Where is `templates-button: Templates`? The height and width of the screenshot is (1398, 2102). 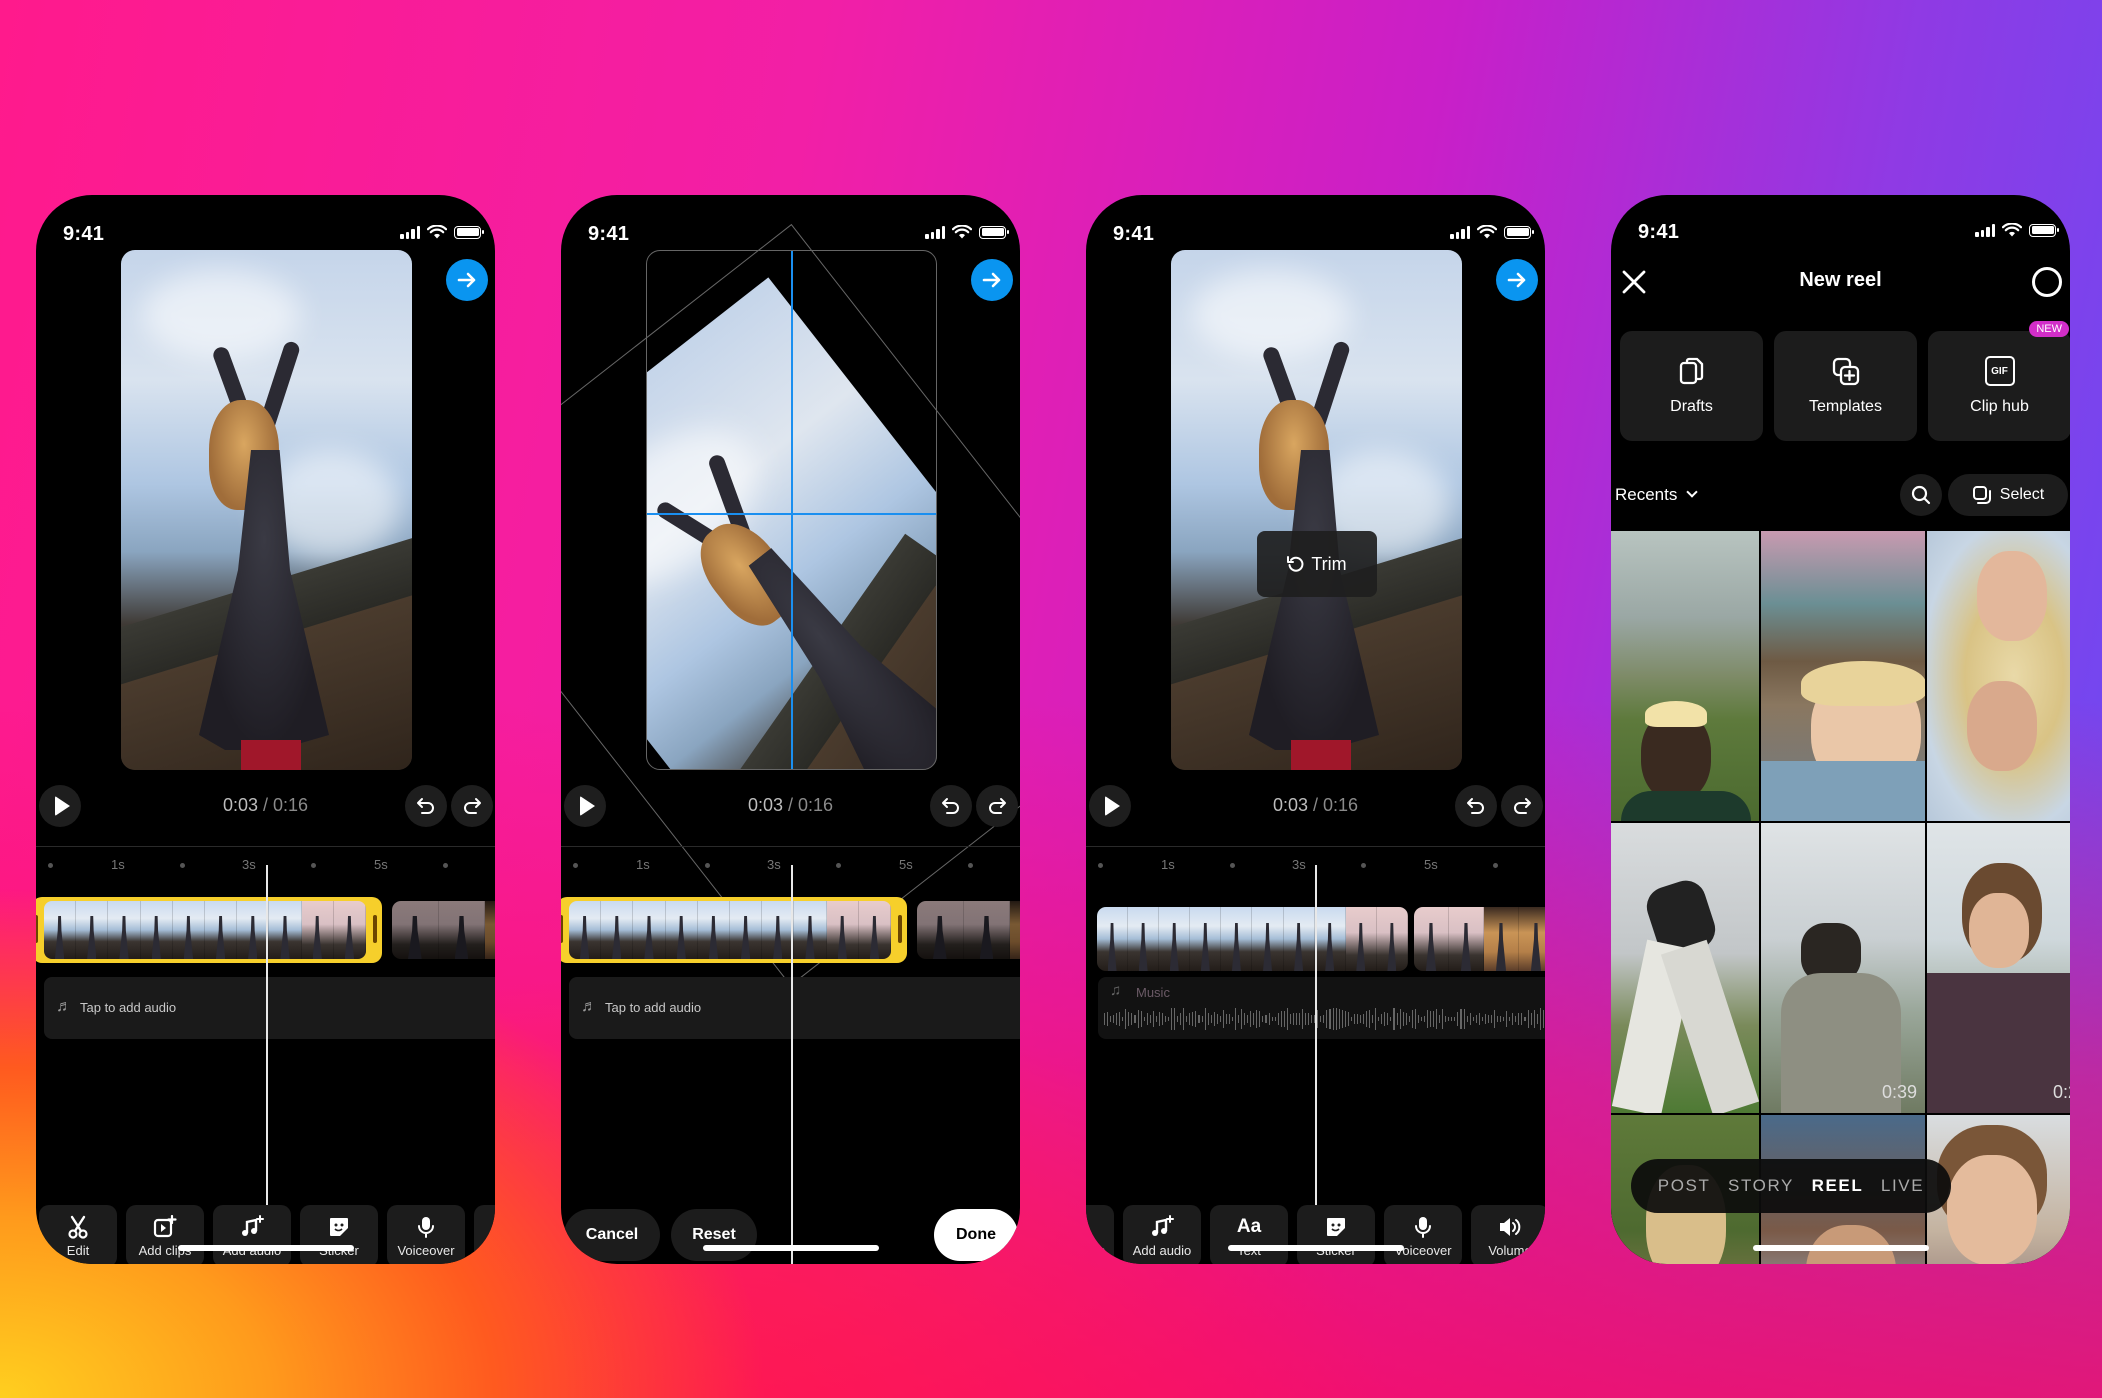 templates-button: Templates is located at coordinates (1845, 386).